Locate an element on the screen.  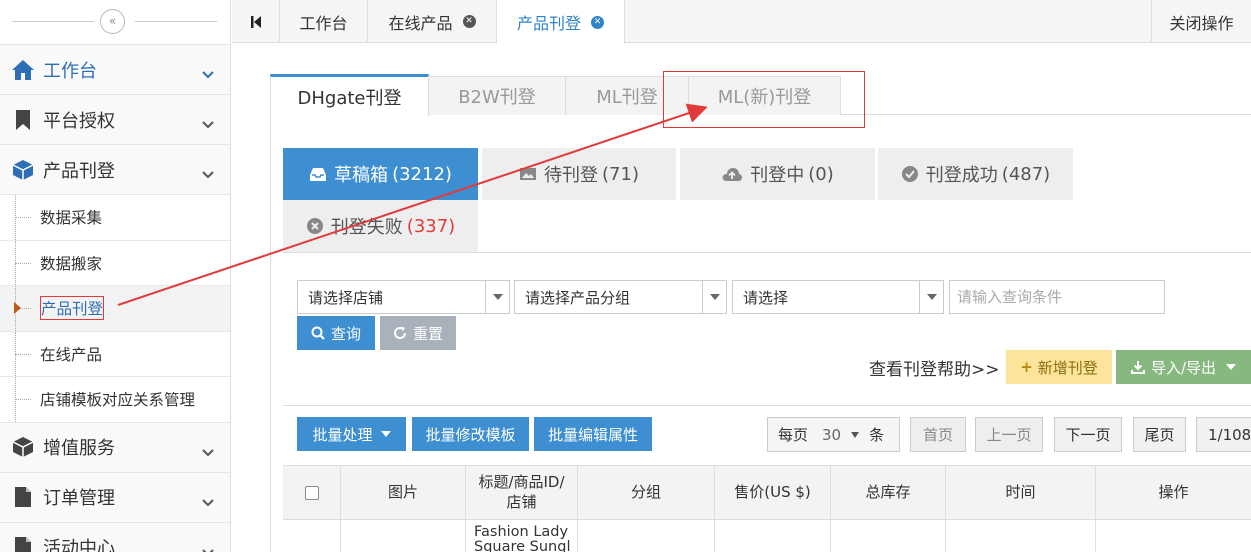
shop-select: 请选择店铺 is located at coordinates (403, 297).